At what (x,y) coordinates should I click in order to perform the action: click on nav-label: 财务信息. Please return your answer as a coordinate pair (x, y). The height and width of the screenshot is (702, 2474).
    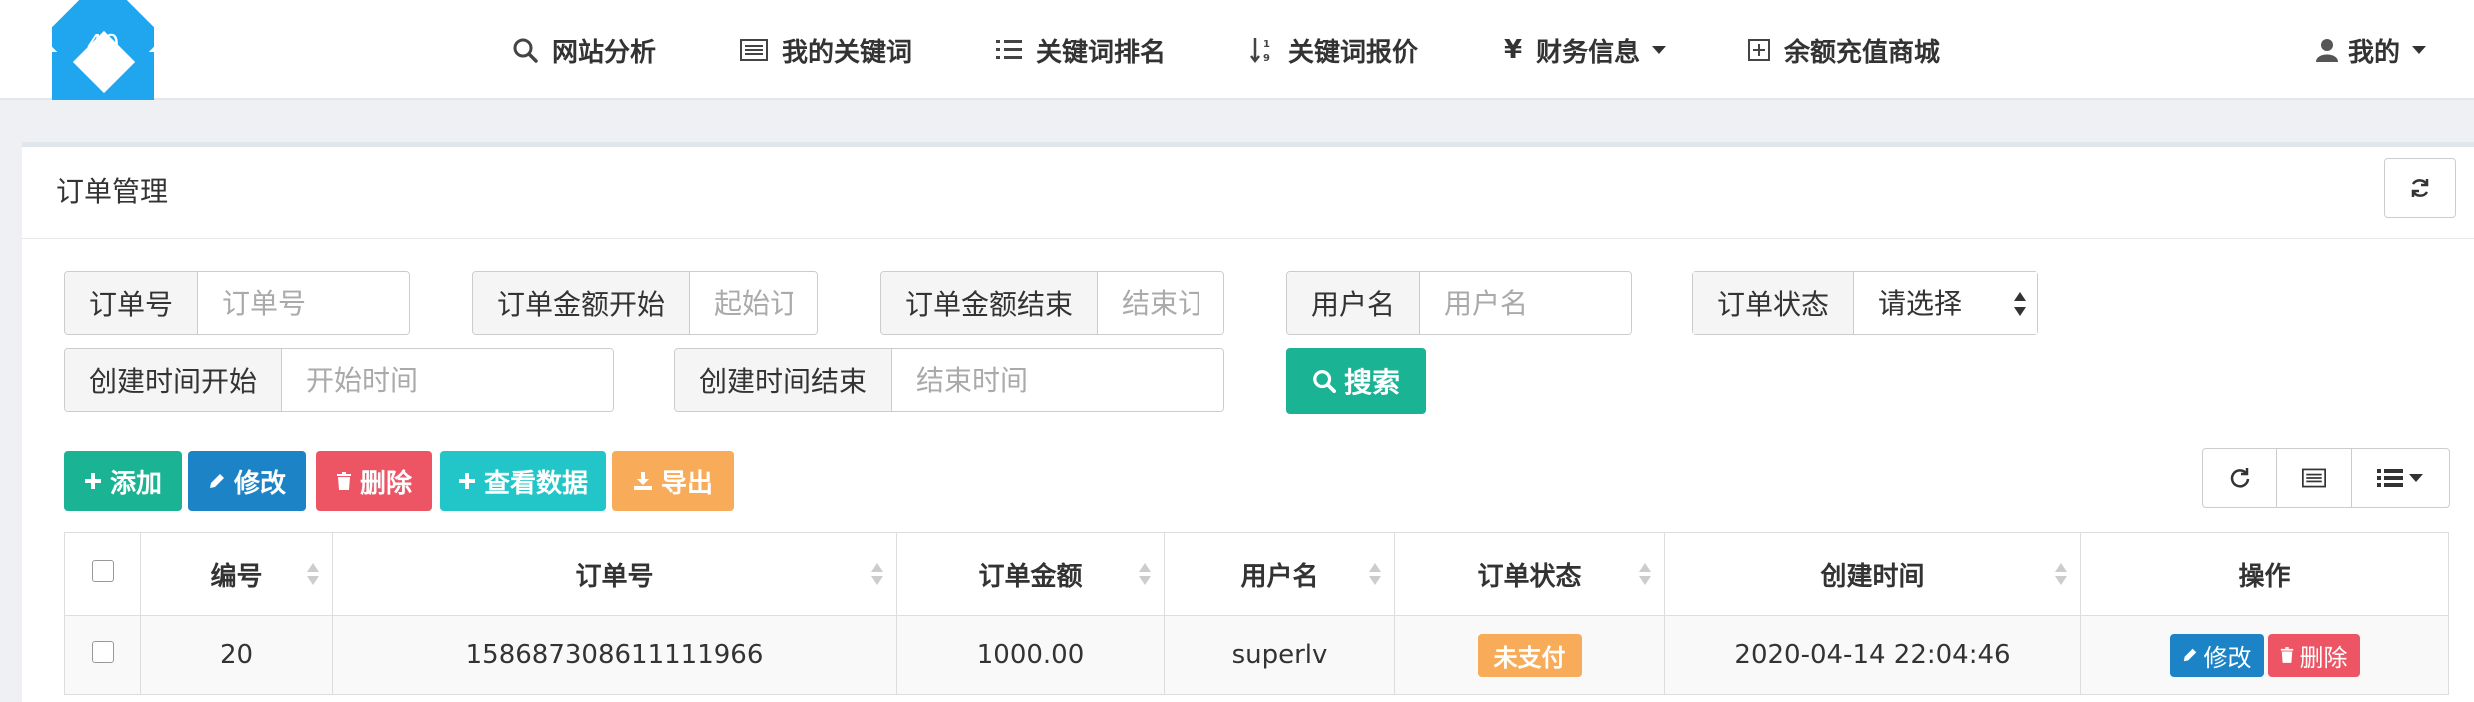
    Looking at the image, I should click on (1588, 52).